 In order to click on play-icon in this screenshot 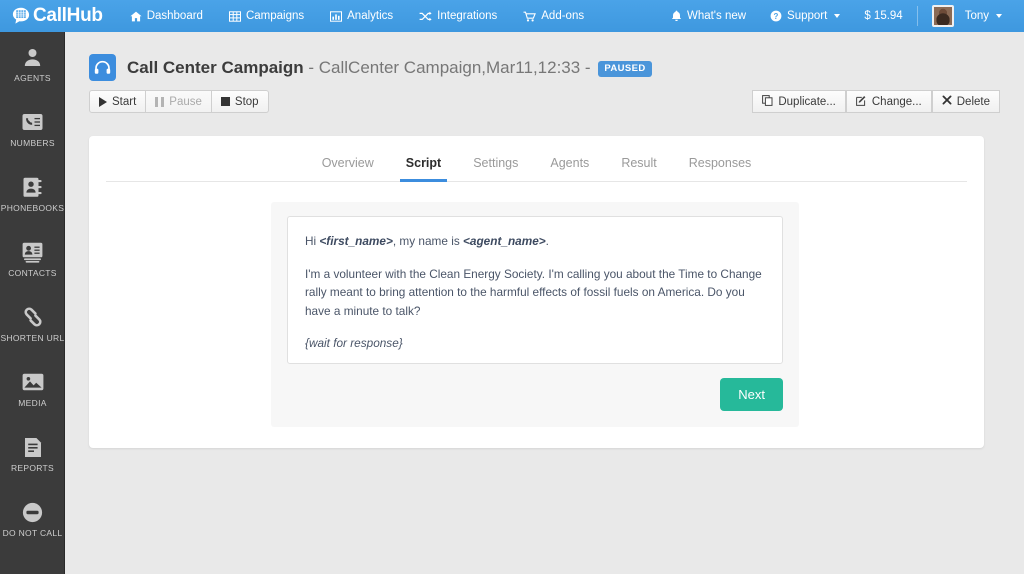, I will do `click(103, 101)`.